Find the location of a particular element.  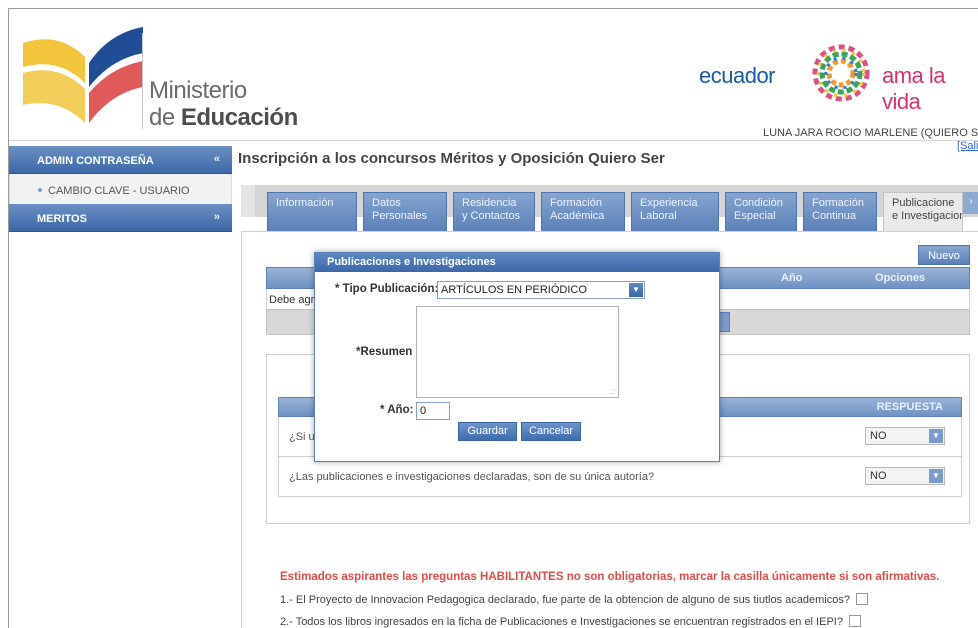

sidebar-section-label: MERITOS is located at coordinates (62, 219).